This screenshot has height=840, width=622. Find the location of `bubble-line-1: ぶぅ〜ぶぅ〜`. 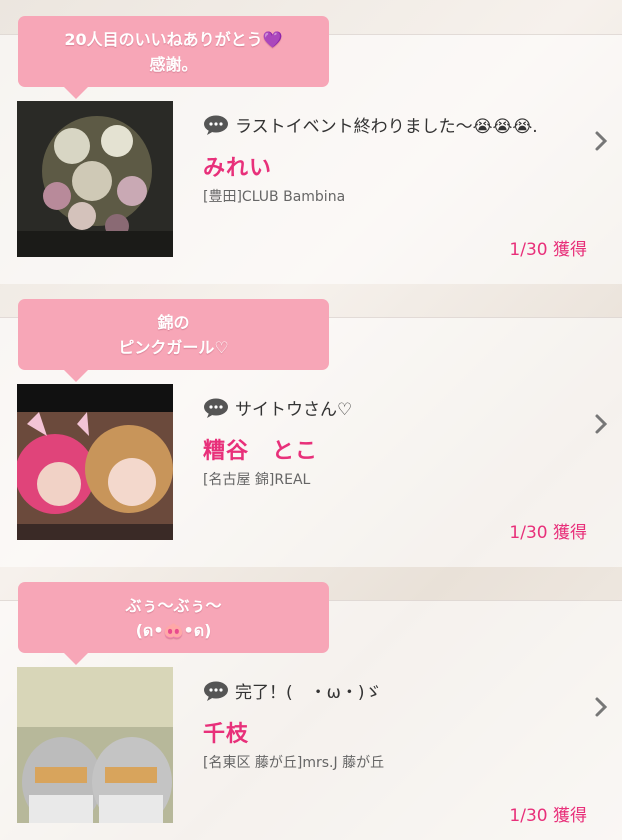

bubble-line-1: ぶぅ〜ぶぅ〜 is located at coordinates (173, 605).